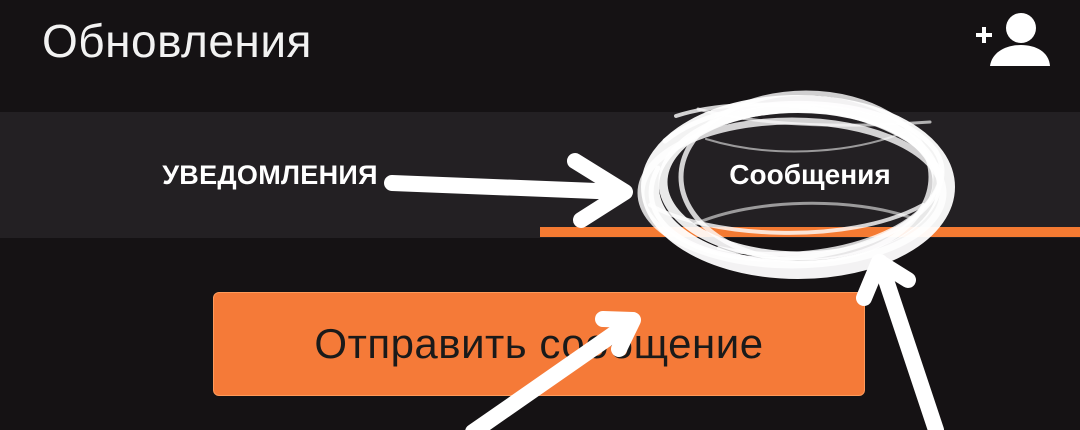 The width and height of the screenshot is (1080, 430). Describe the element at coordinates (177, 41) in the screenshot. I see `page-title: Обновления` at that location.